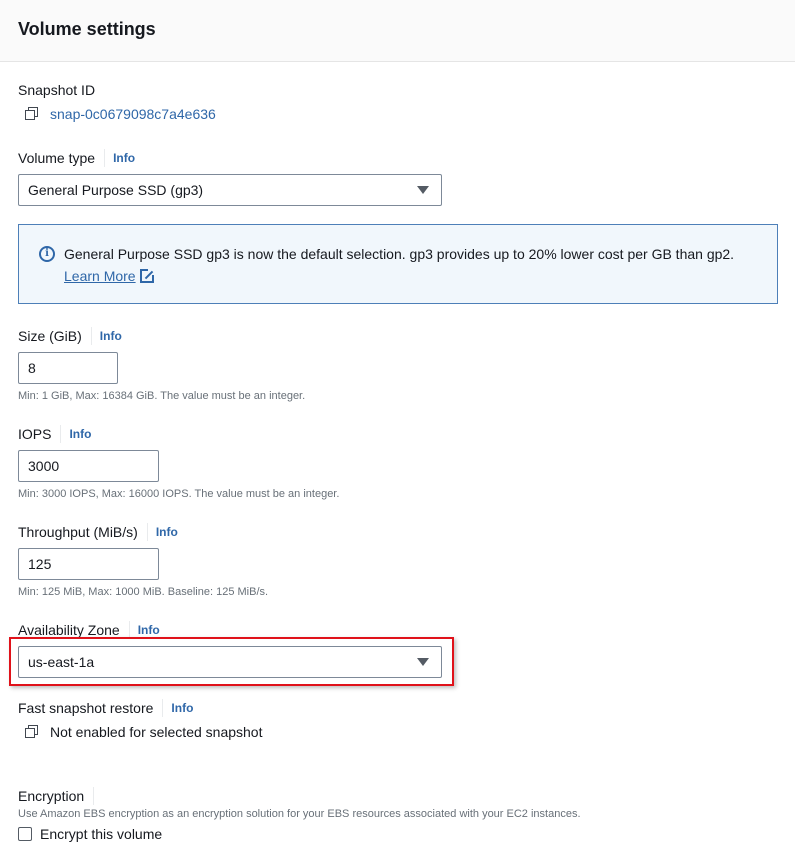  I want to click on availability-zone-info-link: Info, so click(149, 630).